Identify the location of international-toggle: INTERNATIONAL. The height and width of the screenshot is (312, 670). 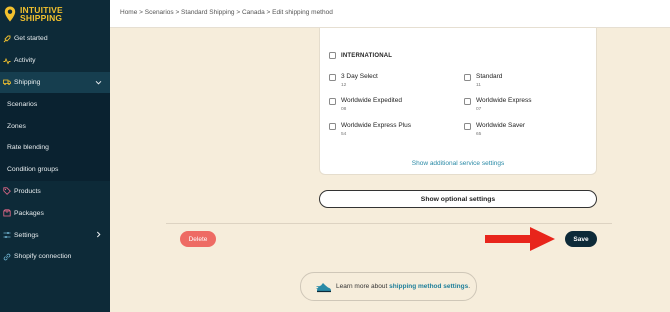
(360, 55).